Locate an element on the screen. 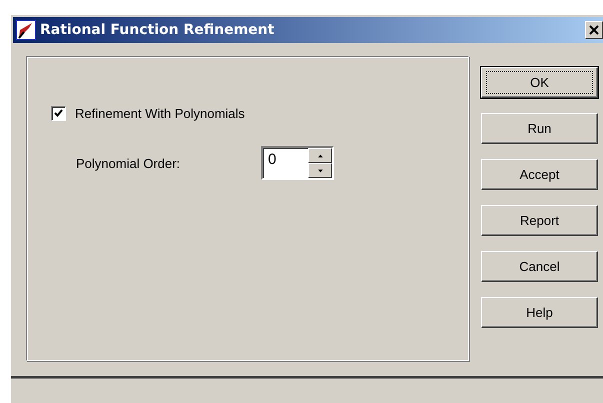  field-label: Polynomial Order: is located at coordinates (129, 163).